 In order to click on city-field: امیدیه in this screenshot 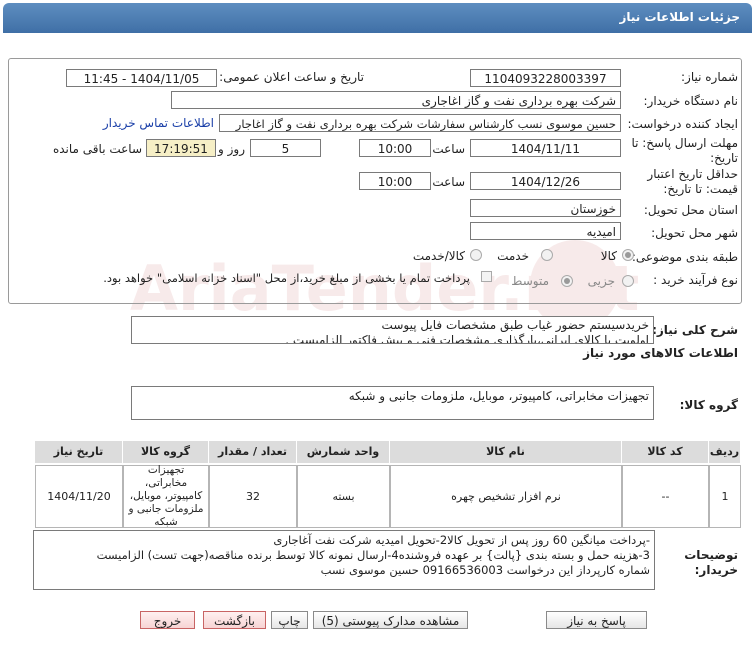, I will do `click(545, 231)`.